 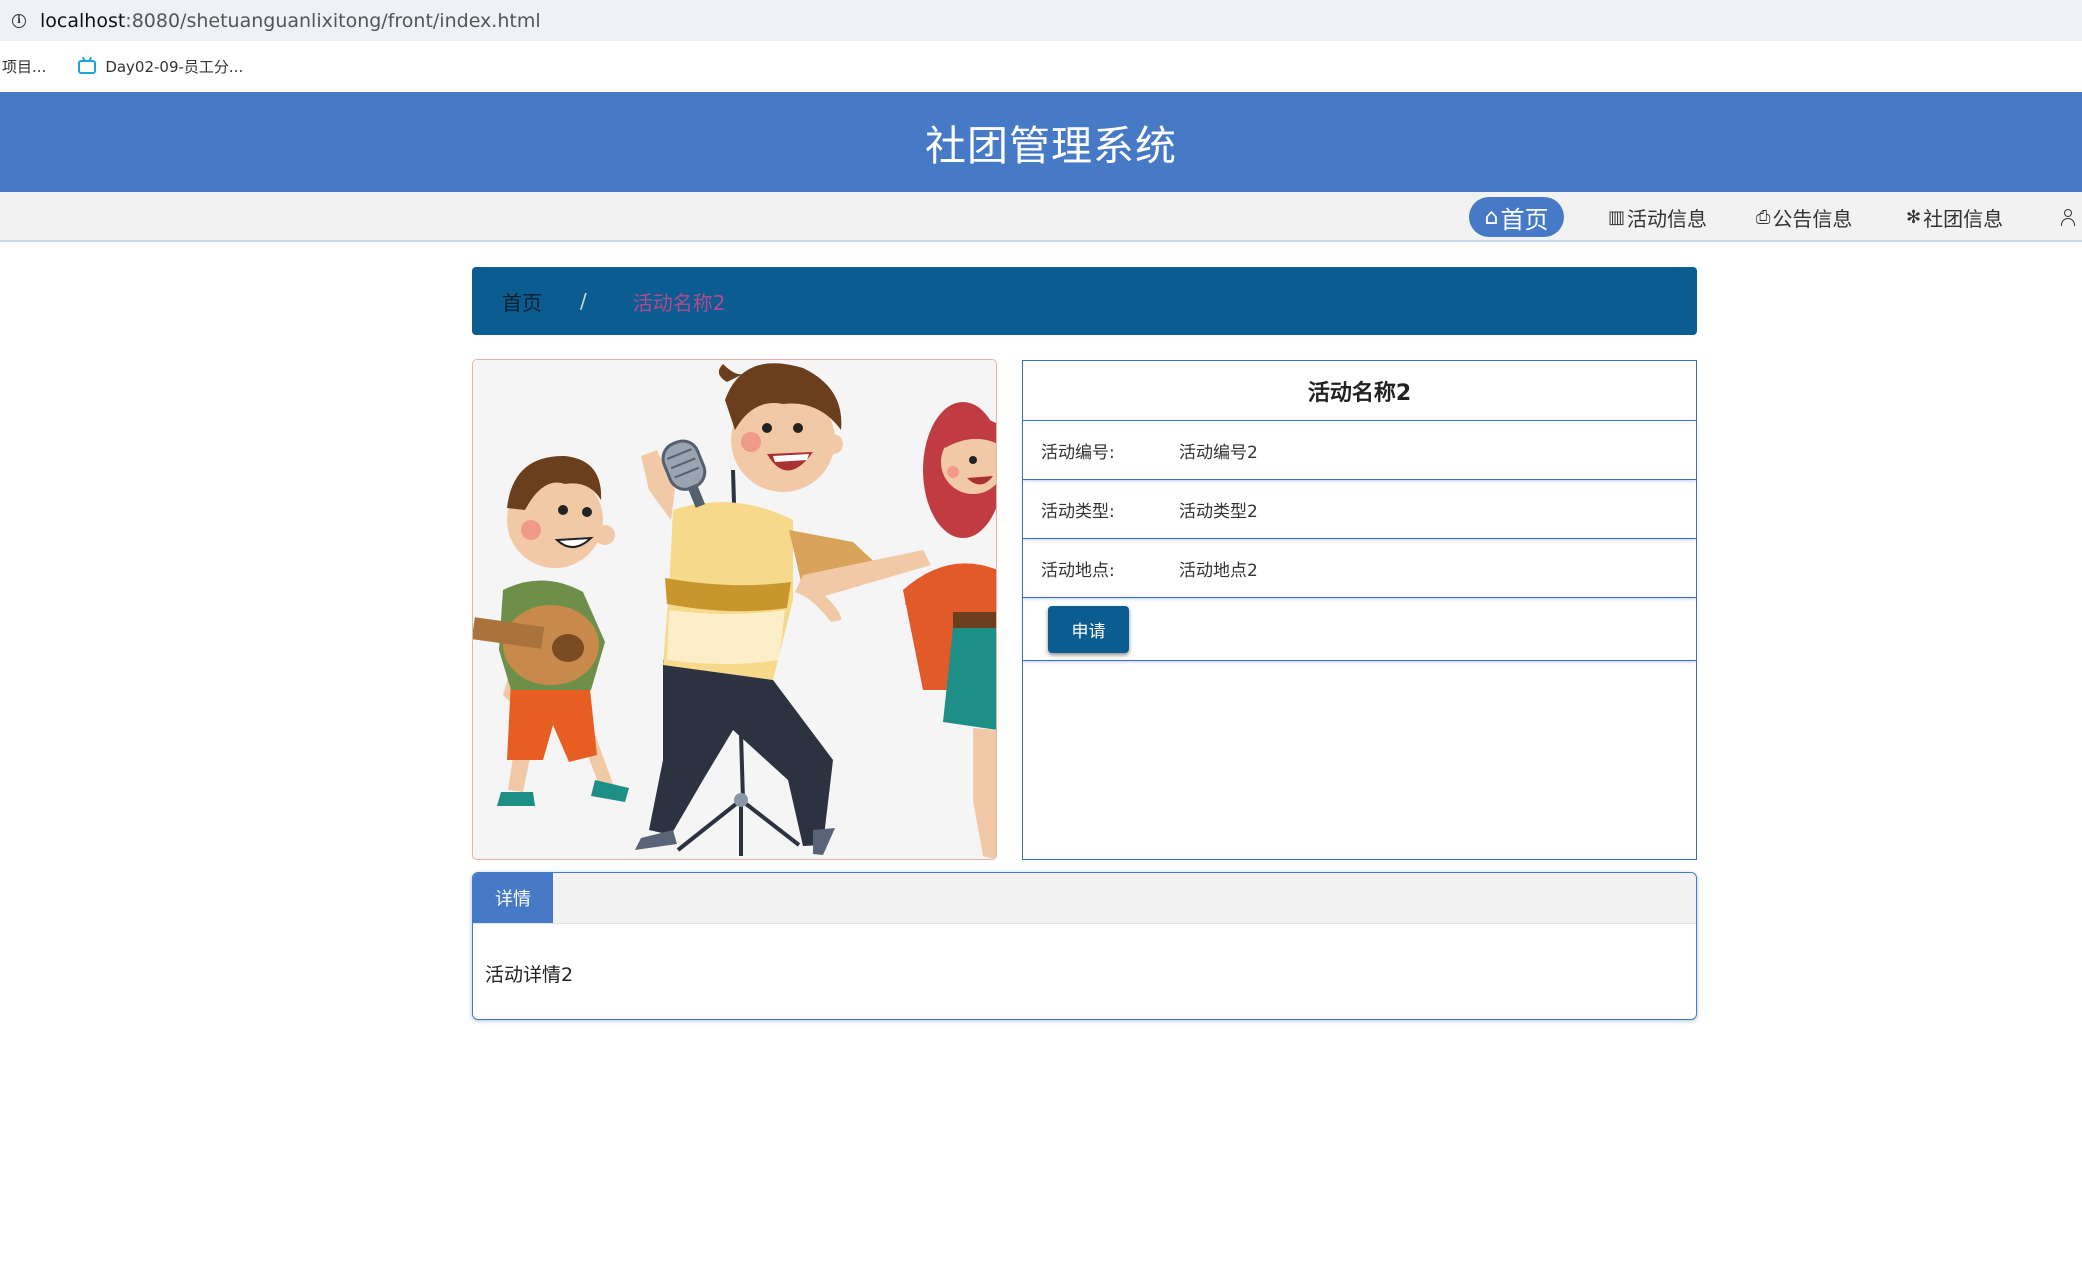 What do you see at coordinates (1078, 511) in the screenshot?
I see `field-label: 活动类型:` at bounding box center [1078, 511].